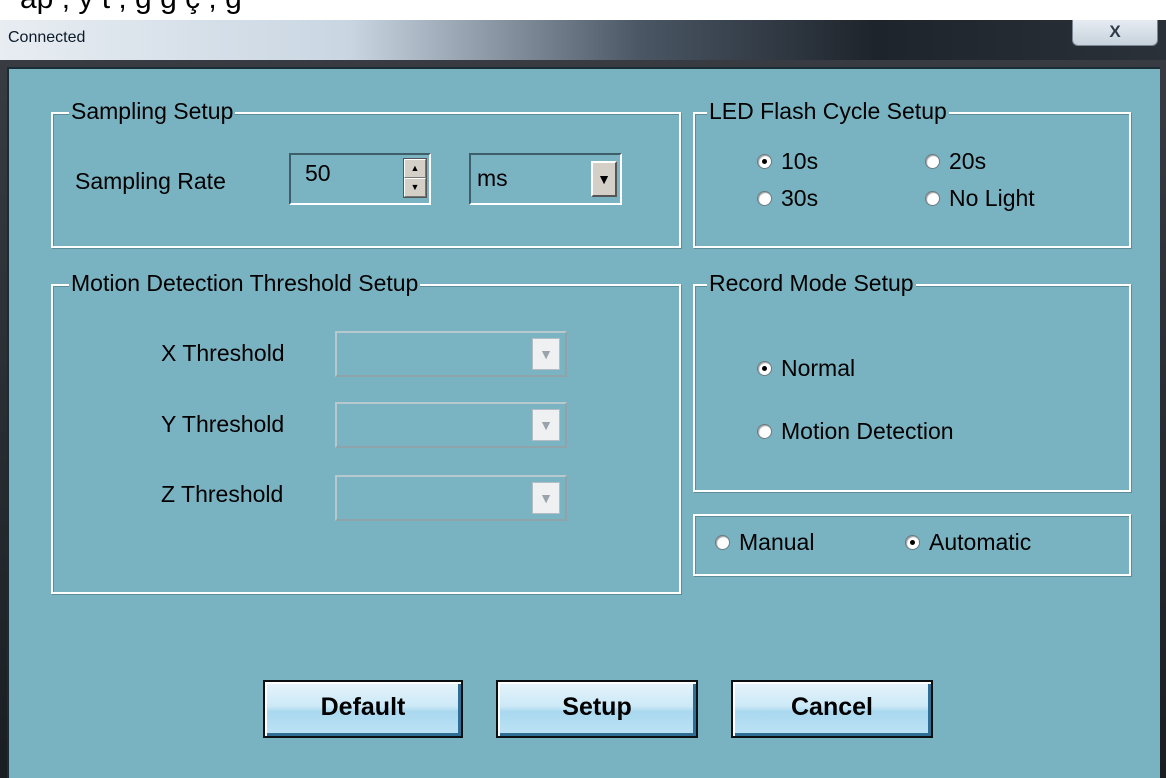  Describe the element at coordinates (150, 181) in the screenshot. I see `sampling-rate-label: Sampling Rate` at that location.